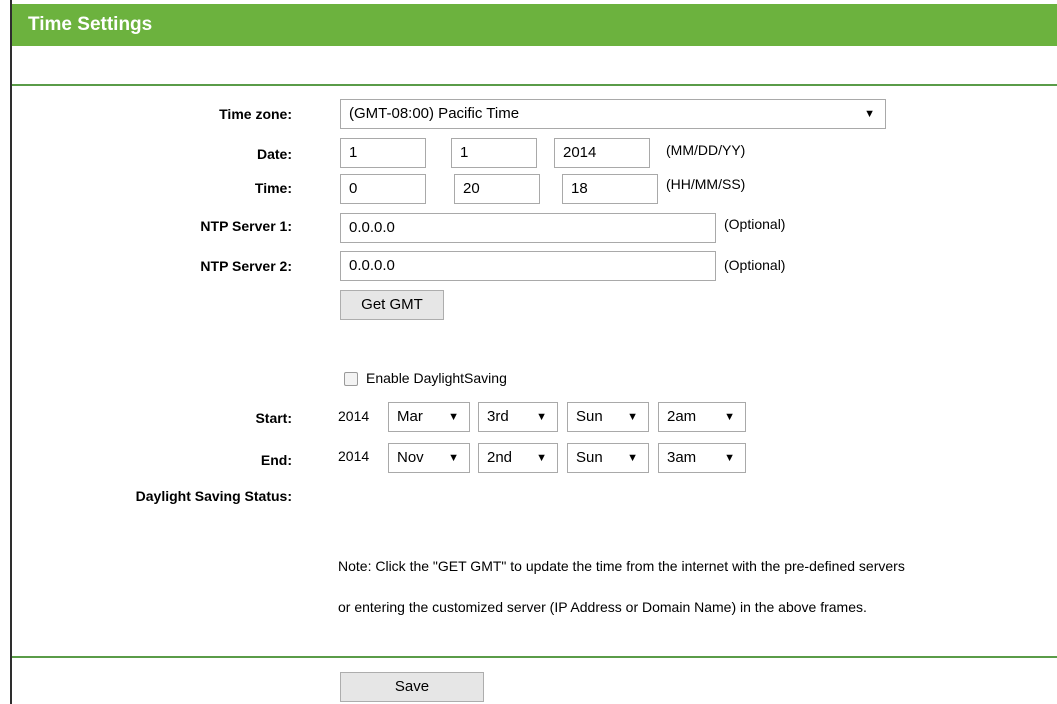 The width and height of the screenshot is (1057, 704). Describe the element at coordinates (755, 224) in the screenshot. I see `ntp-server-1-hint: (Optional)` at that location.